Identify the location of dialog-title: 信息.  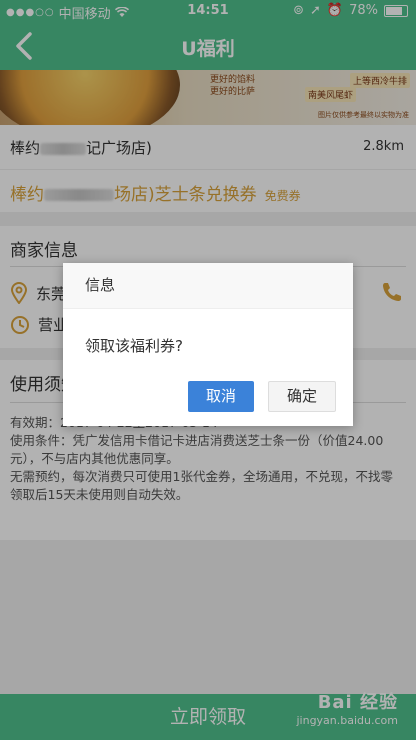
(208, 286).